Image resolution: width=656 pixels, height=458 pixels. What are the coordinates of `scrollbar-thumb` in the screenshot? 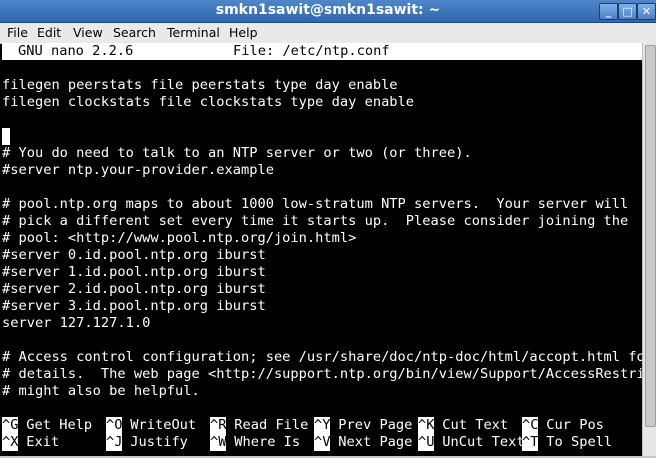 It's located at (650, 236).